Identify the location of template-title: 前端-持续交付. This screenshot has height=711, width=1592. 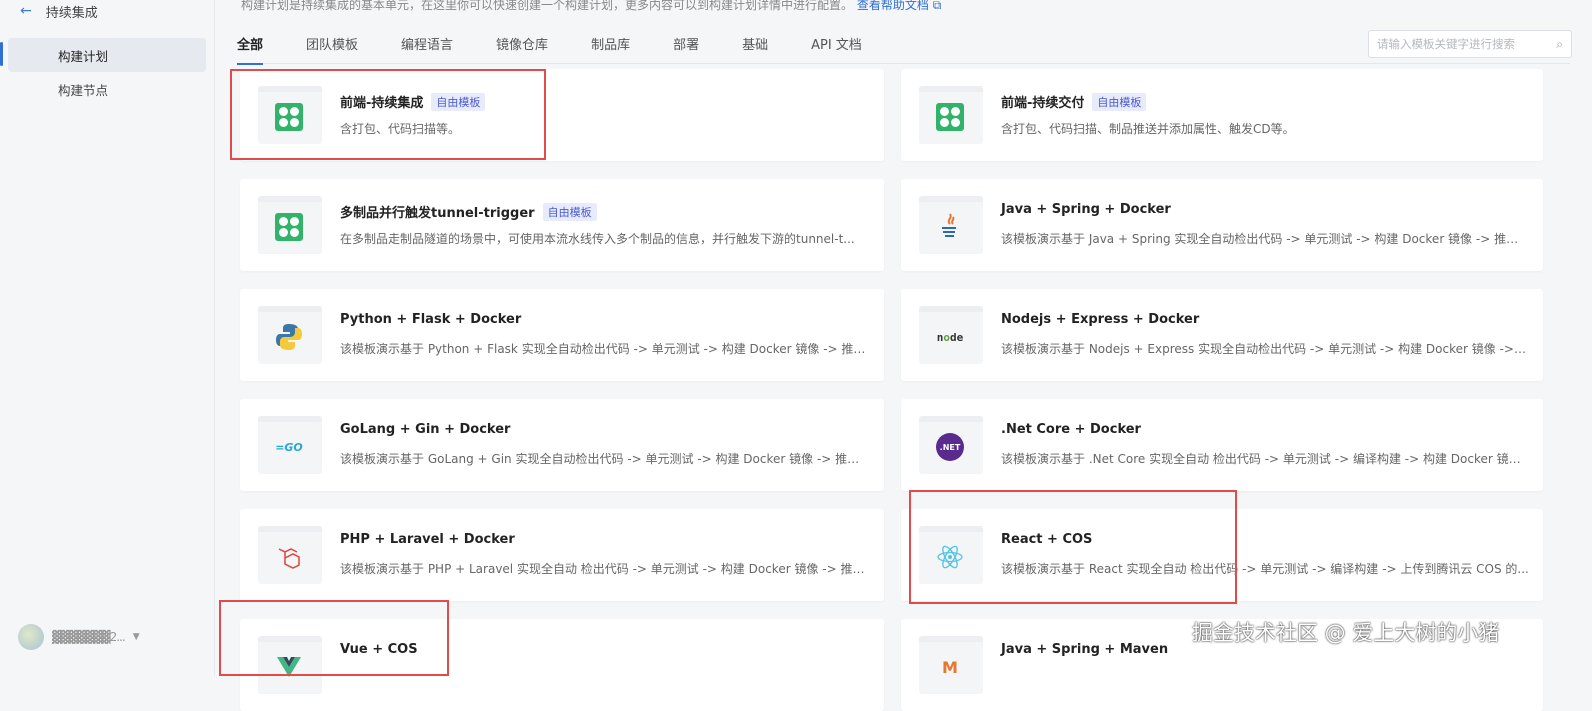
(1043, 103).